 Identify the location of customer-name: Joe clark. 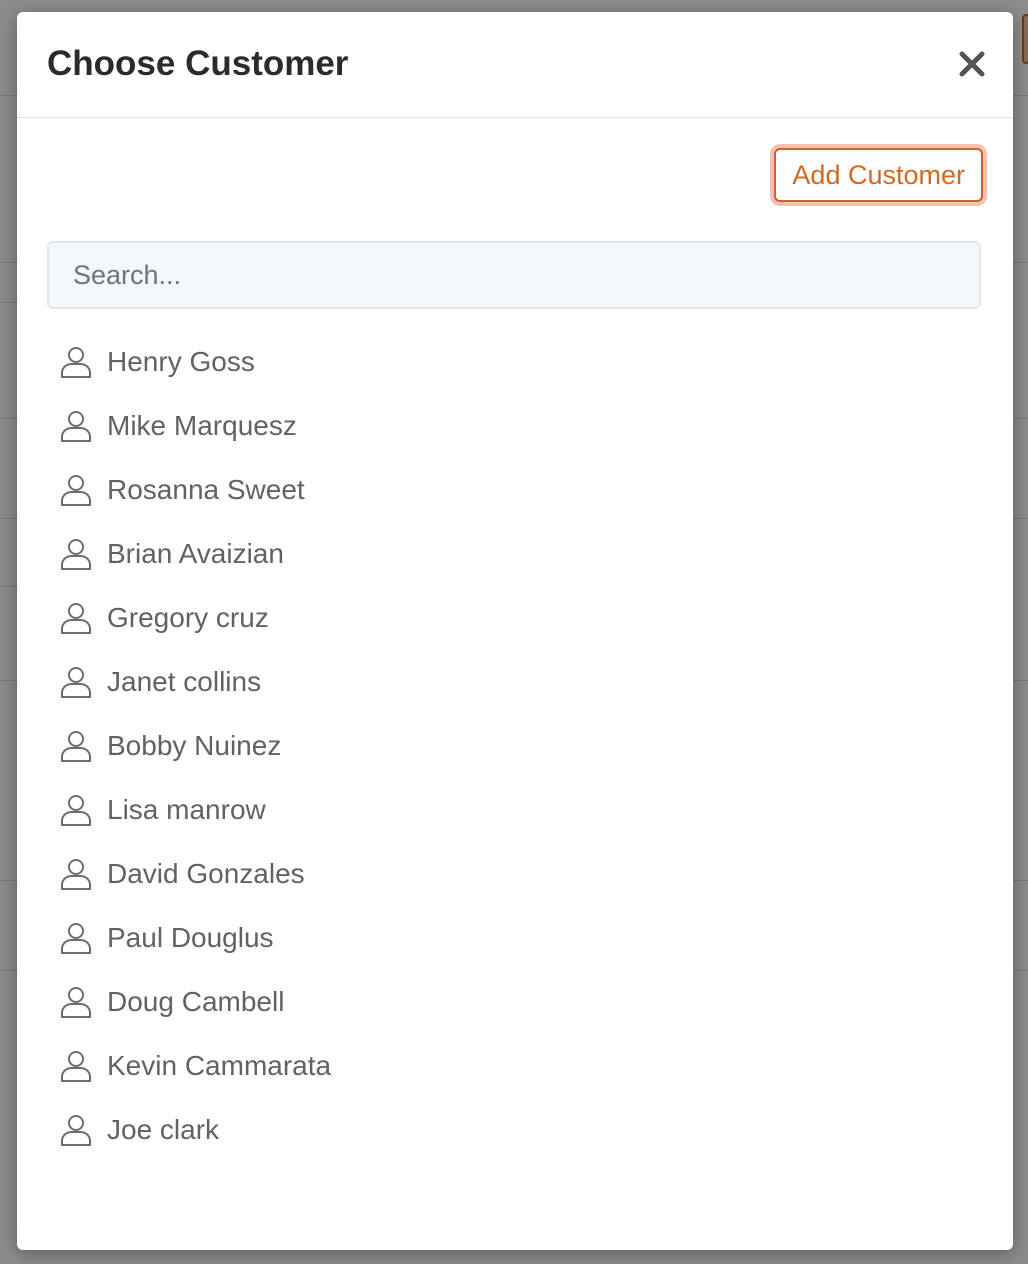
(163, 1129).